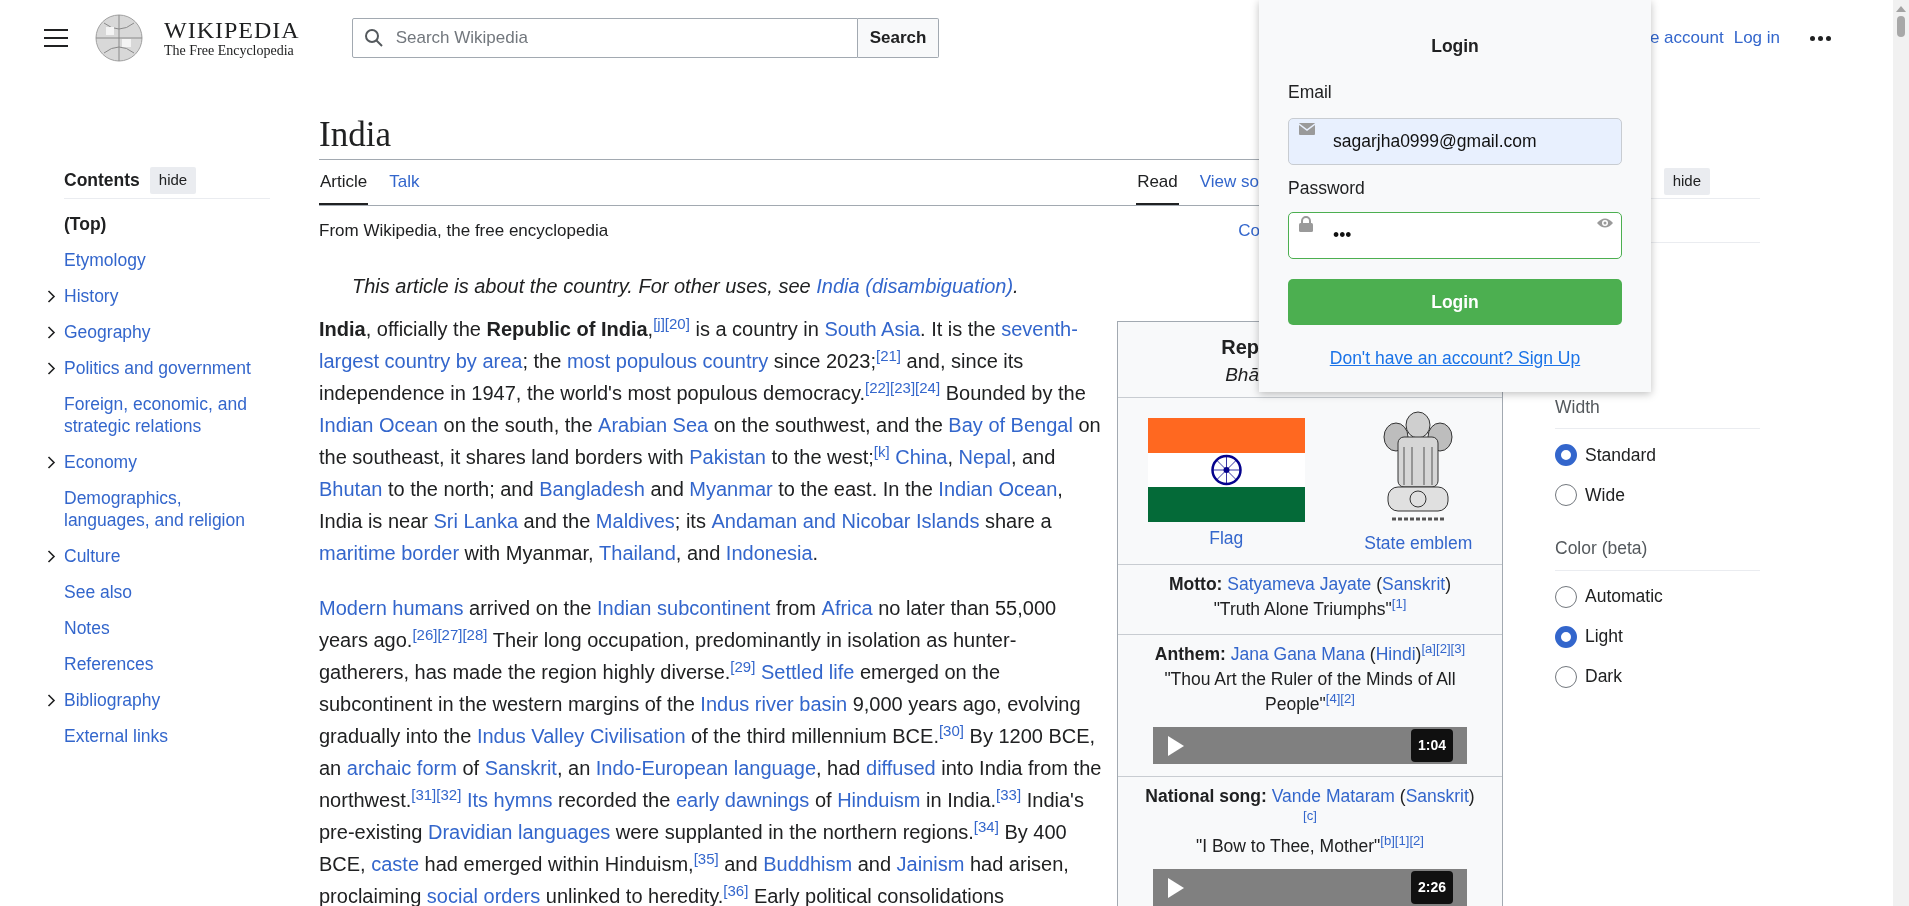 The image size is (1909, 906). Describe the element at coordinates (659, 323) in the screenshot. I see `reference-link: [j]` at that location.